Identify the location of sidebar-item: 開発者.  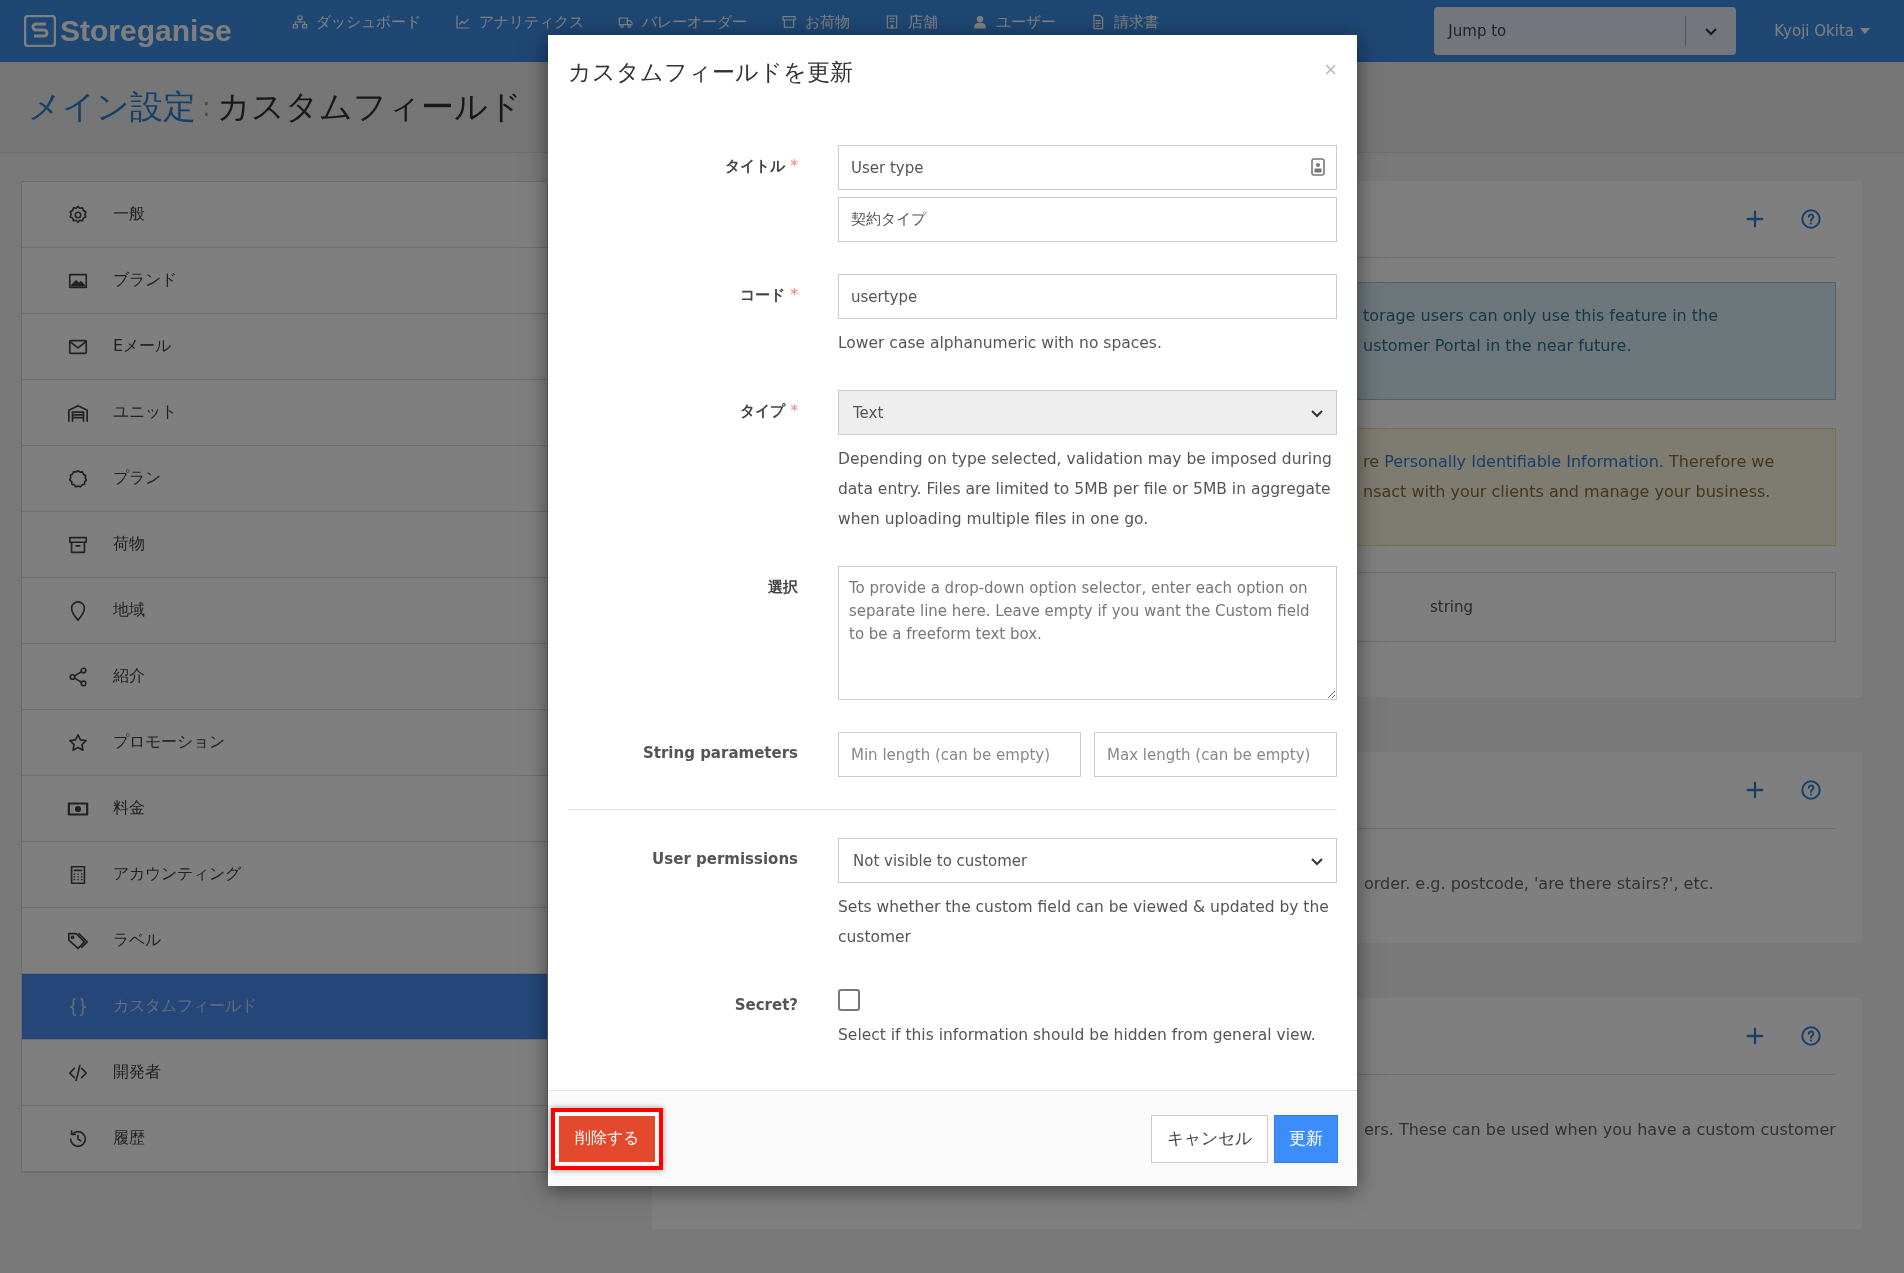
(284, 1073).